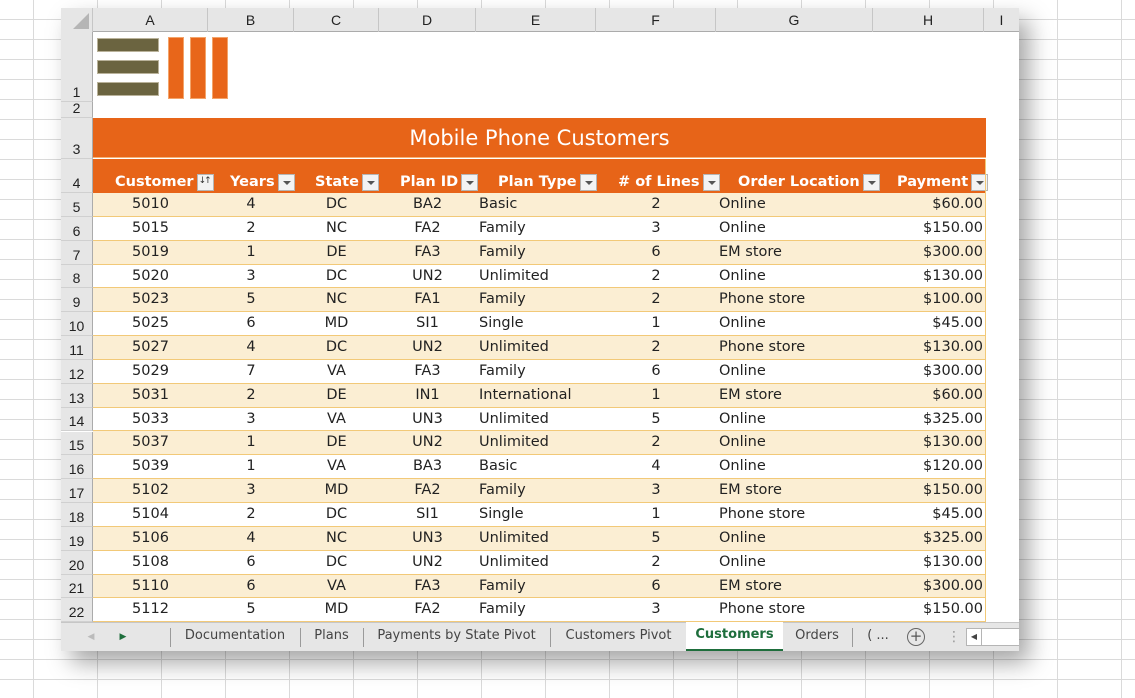 The height and width of the screenshot is (698, 1135). What do you see at coordinates (150, 347) in the screenshot?
I see `cell-customer: 5027` at bounding box center [150, 347].